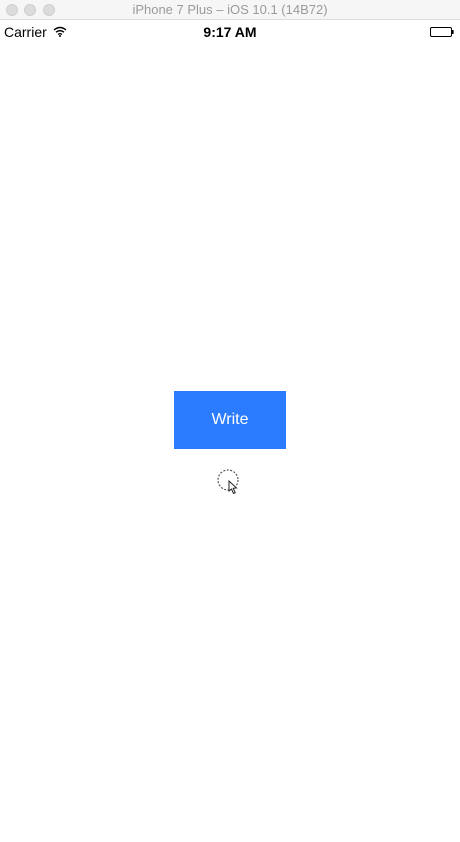  I want to click on write-button: Write, so click(230, 420).